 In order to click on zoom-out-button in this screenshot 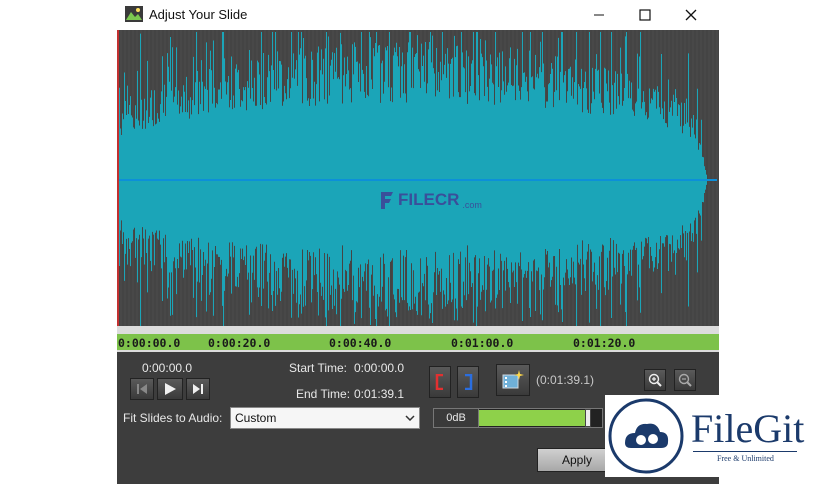, I will do `click(685, 380)`.